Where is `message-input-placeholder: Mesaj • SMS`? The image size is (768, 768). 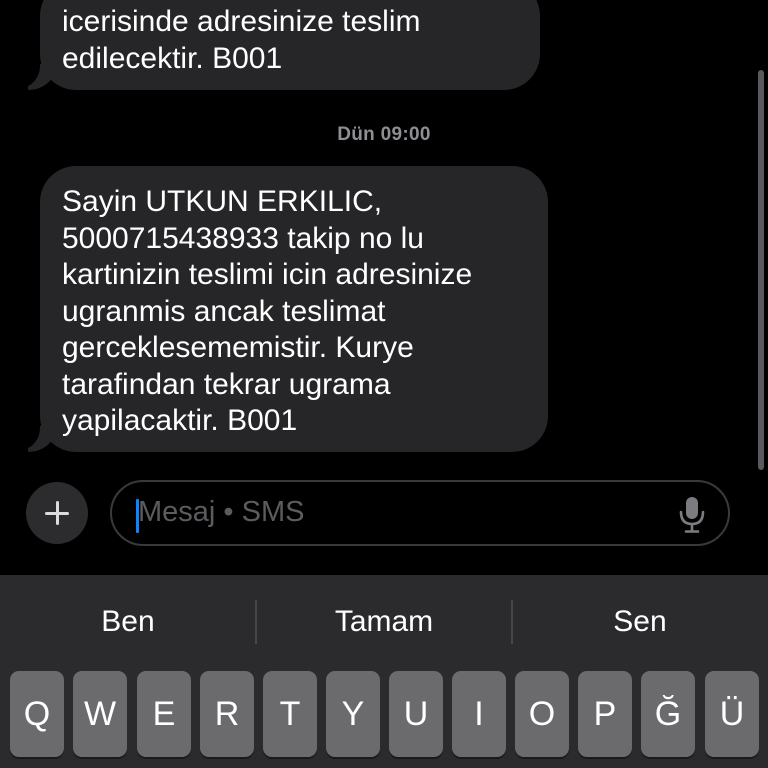
message-input-placeholder: Mesaj • SMS is located at coordinates (221, 512).